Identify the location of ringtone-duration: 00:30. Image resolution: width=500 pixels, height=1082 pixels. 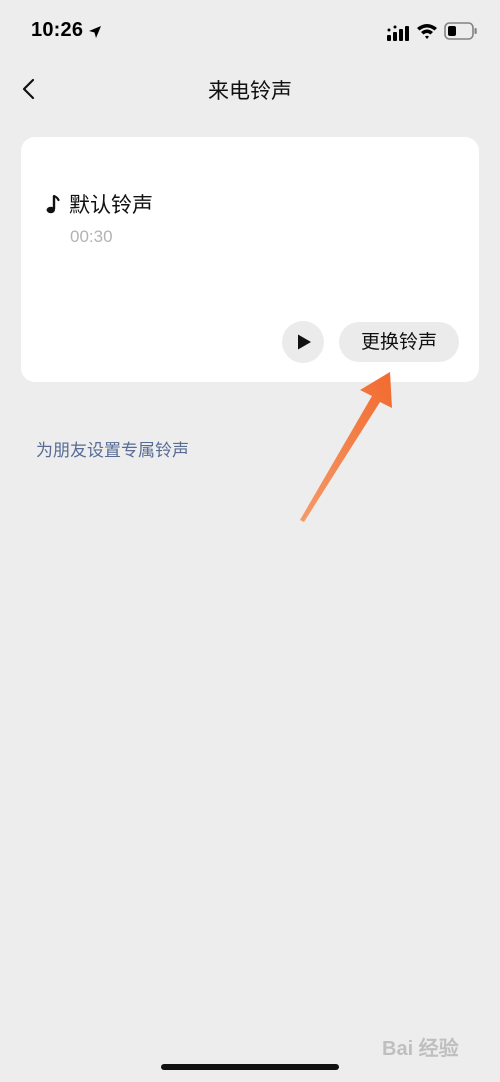
(91, 236).